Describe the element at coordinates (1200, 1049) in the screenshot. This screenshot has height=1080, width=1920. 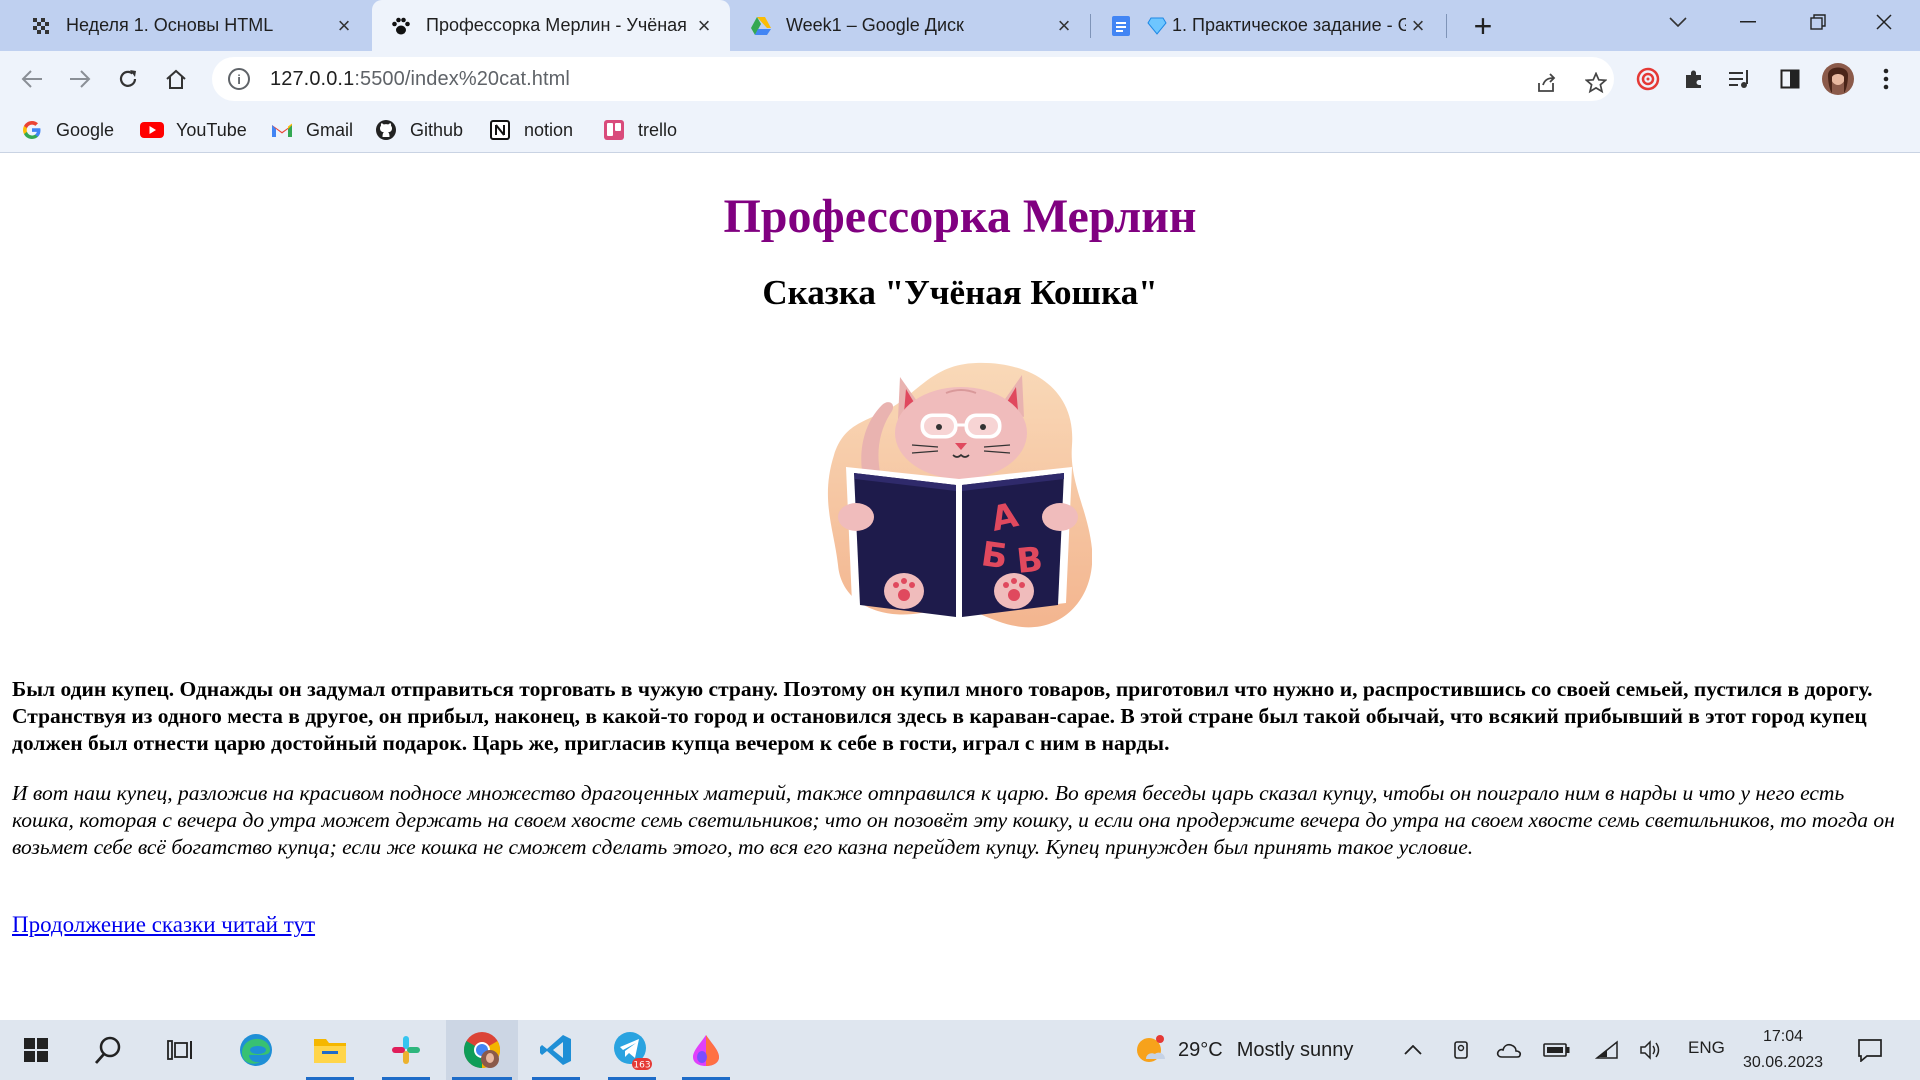
I see `weather-temperature: 29°C` at that location.